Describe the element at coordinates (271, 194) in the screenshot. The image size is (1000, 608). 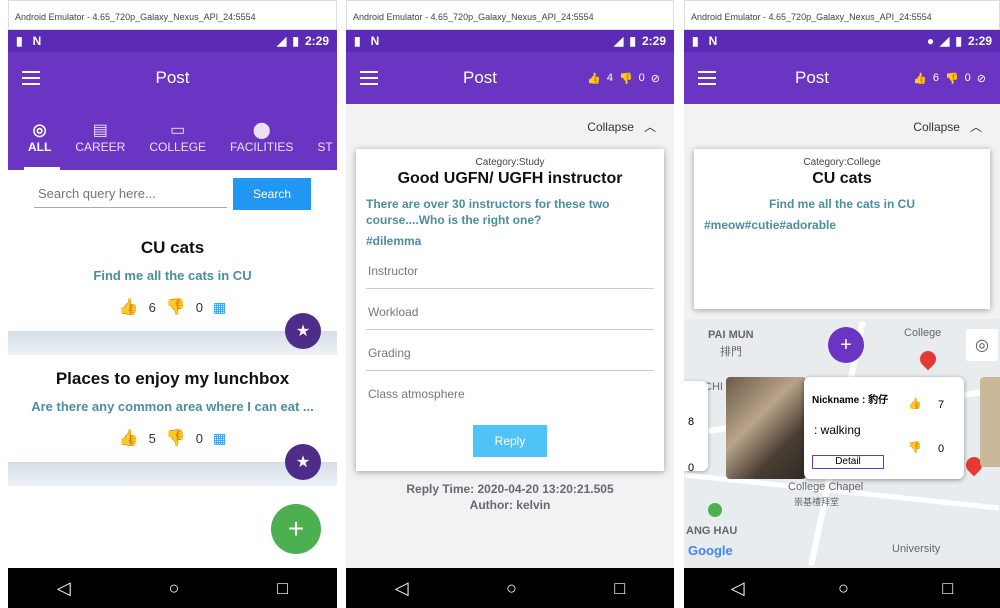
I see `search-button: Search` at that location.